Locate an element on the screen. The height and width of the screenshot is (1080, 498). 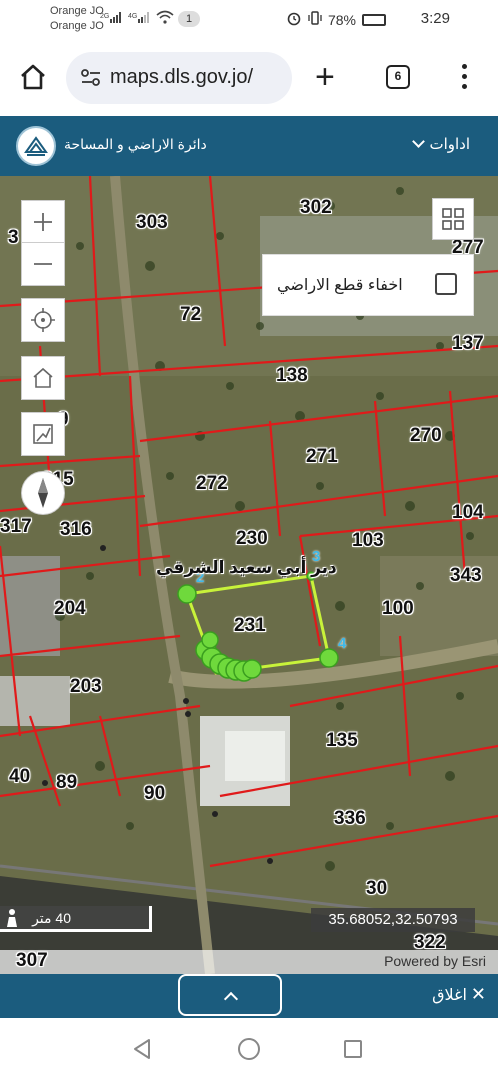
parcel-label: 303 is located at coordinates (152, 223).